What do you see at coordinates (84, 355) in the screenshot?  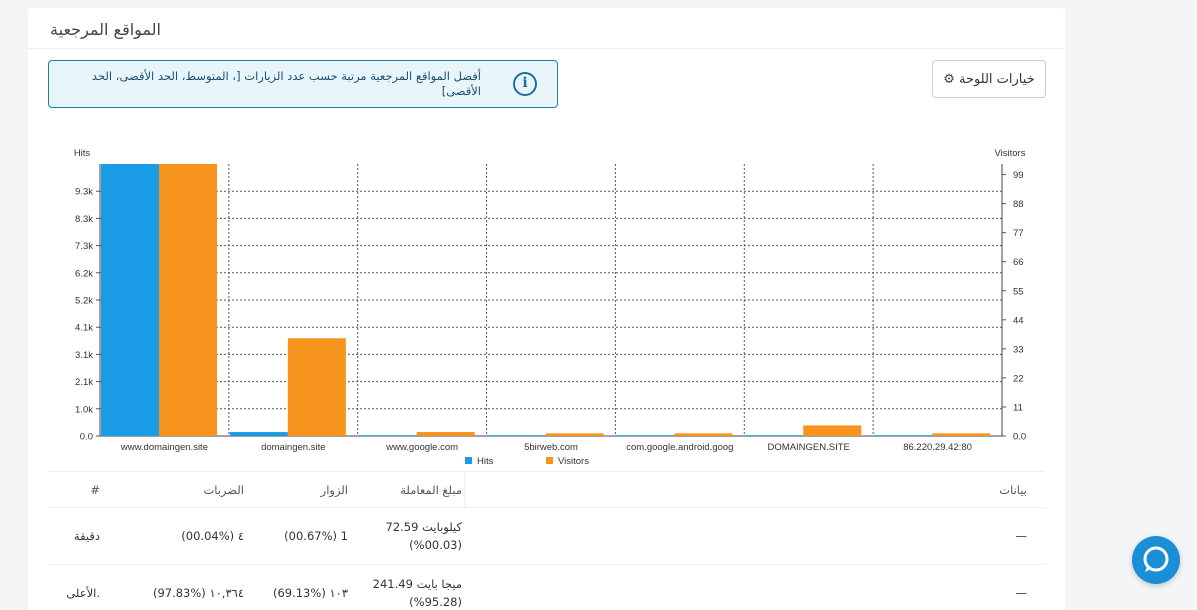 I see `left-tick-label: 3.1k` at bounding box center [84, 355].